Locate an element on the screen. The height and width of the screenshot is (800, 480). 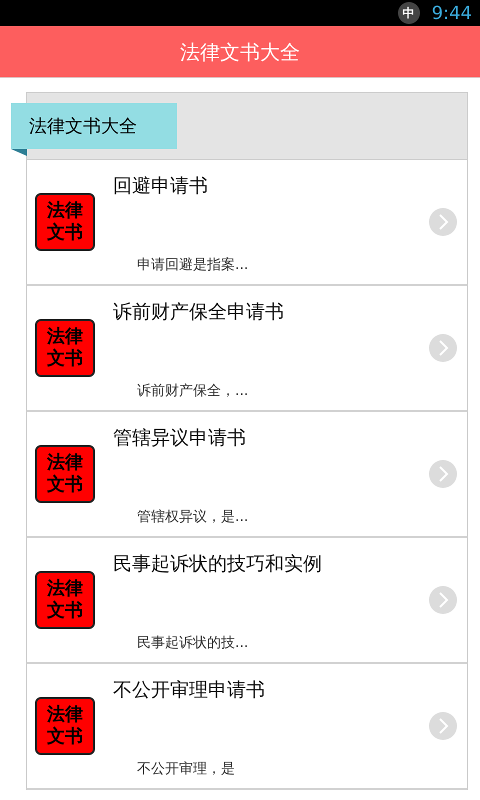
item-title: 诉前财产保全申请书 is located at coordinates (199, 312).